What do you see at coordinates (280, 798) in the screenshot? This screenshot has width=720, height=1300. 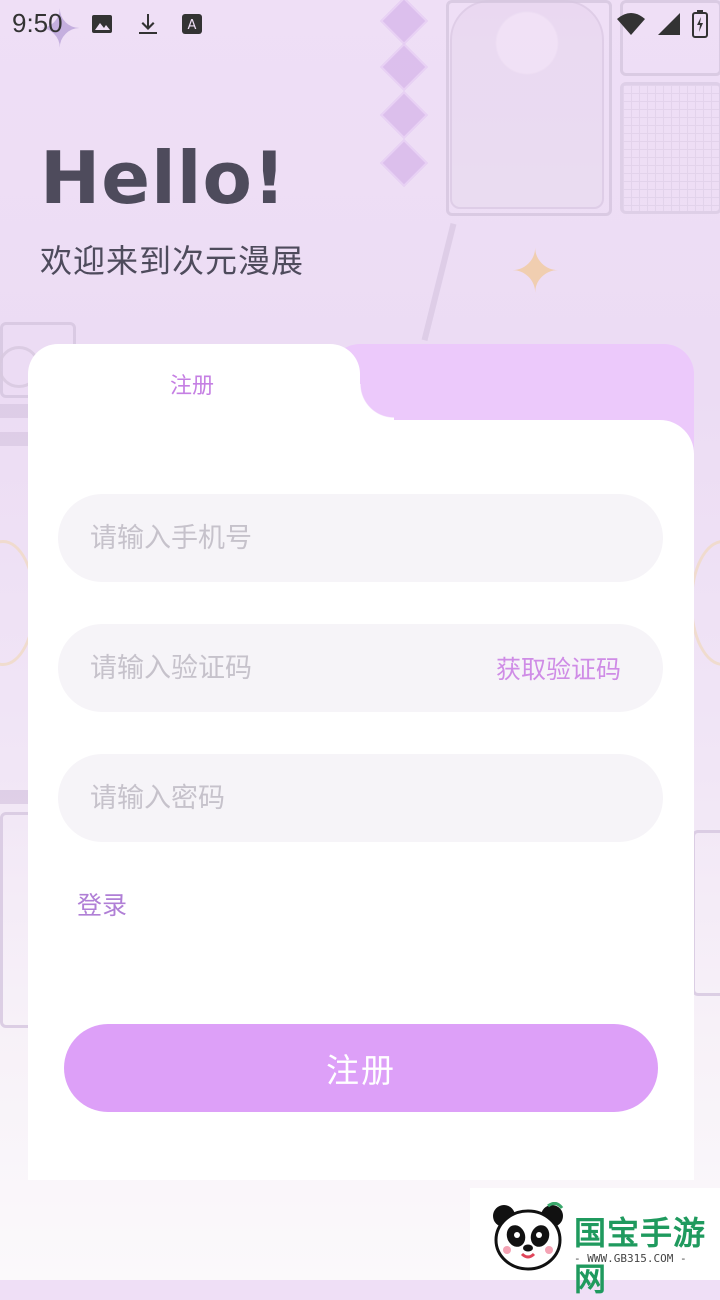 I see `password-input` at bounding box center [280, 798].